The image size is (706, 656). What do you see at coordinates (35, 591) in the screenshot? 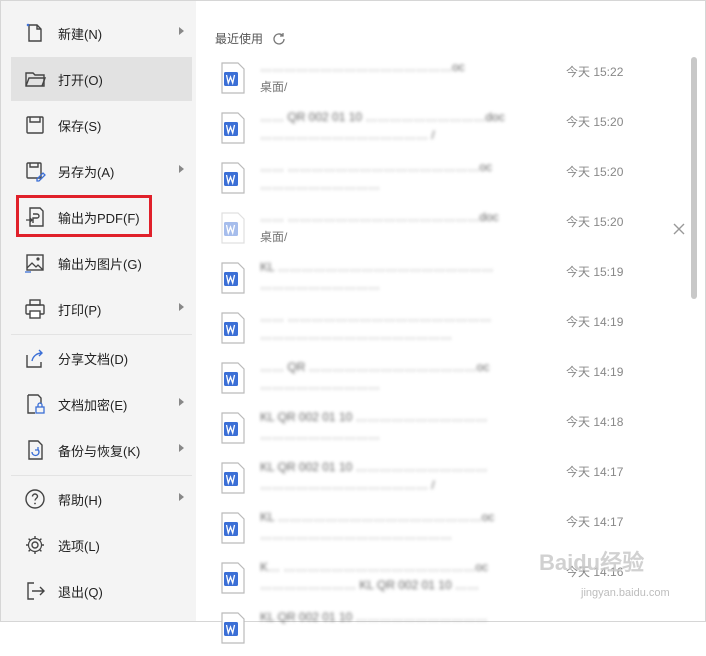
I see `exit-icon` at bounding box center [35, 591].